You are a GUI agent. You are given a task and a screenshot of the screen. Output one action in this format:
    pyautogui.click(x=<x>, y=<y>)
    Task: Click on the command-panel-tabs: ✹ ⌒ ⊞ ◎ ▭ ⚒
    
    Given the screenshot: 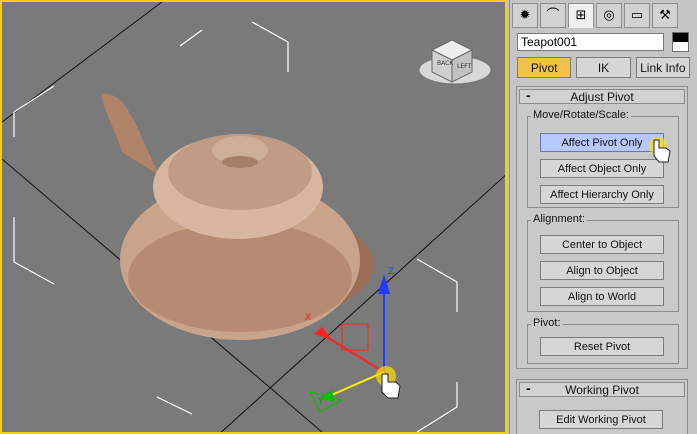 What is the action you would take?
    pyautogui.click(x=603, y=16)
    